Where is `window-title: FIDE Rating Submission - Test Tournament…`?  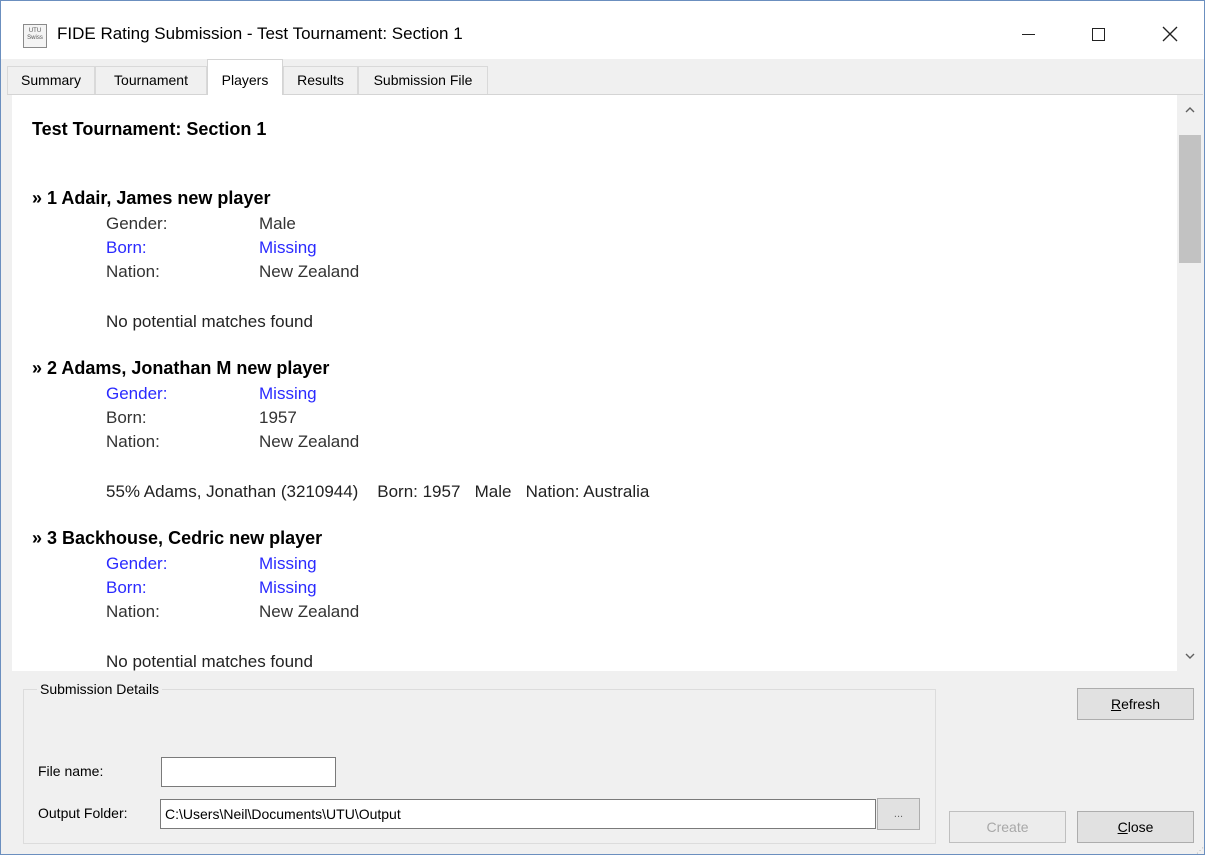
window-title: FIDE Rating Submission - Test Tournament… is located at coordinates (260, 33).